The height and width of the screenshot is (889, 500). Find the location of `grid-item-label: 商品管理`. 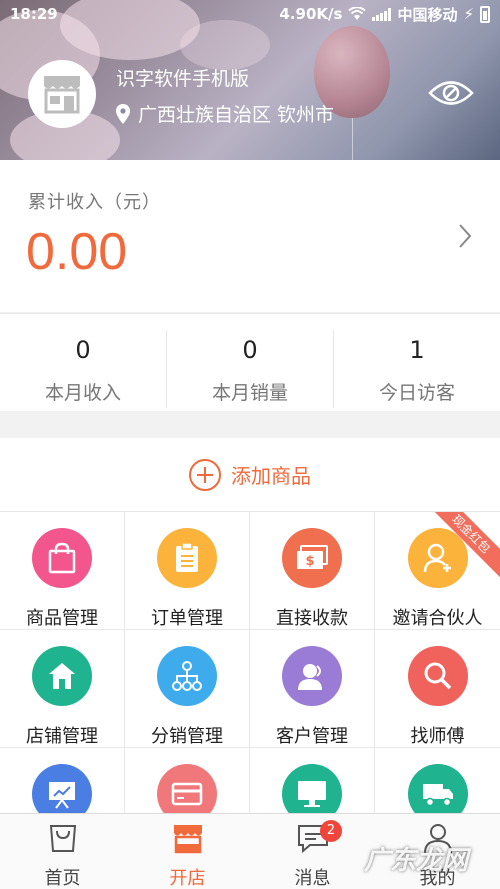

grid-item-label: 商品管理 is located at coordinates (62, 618).